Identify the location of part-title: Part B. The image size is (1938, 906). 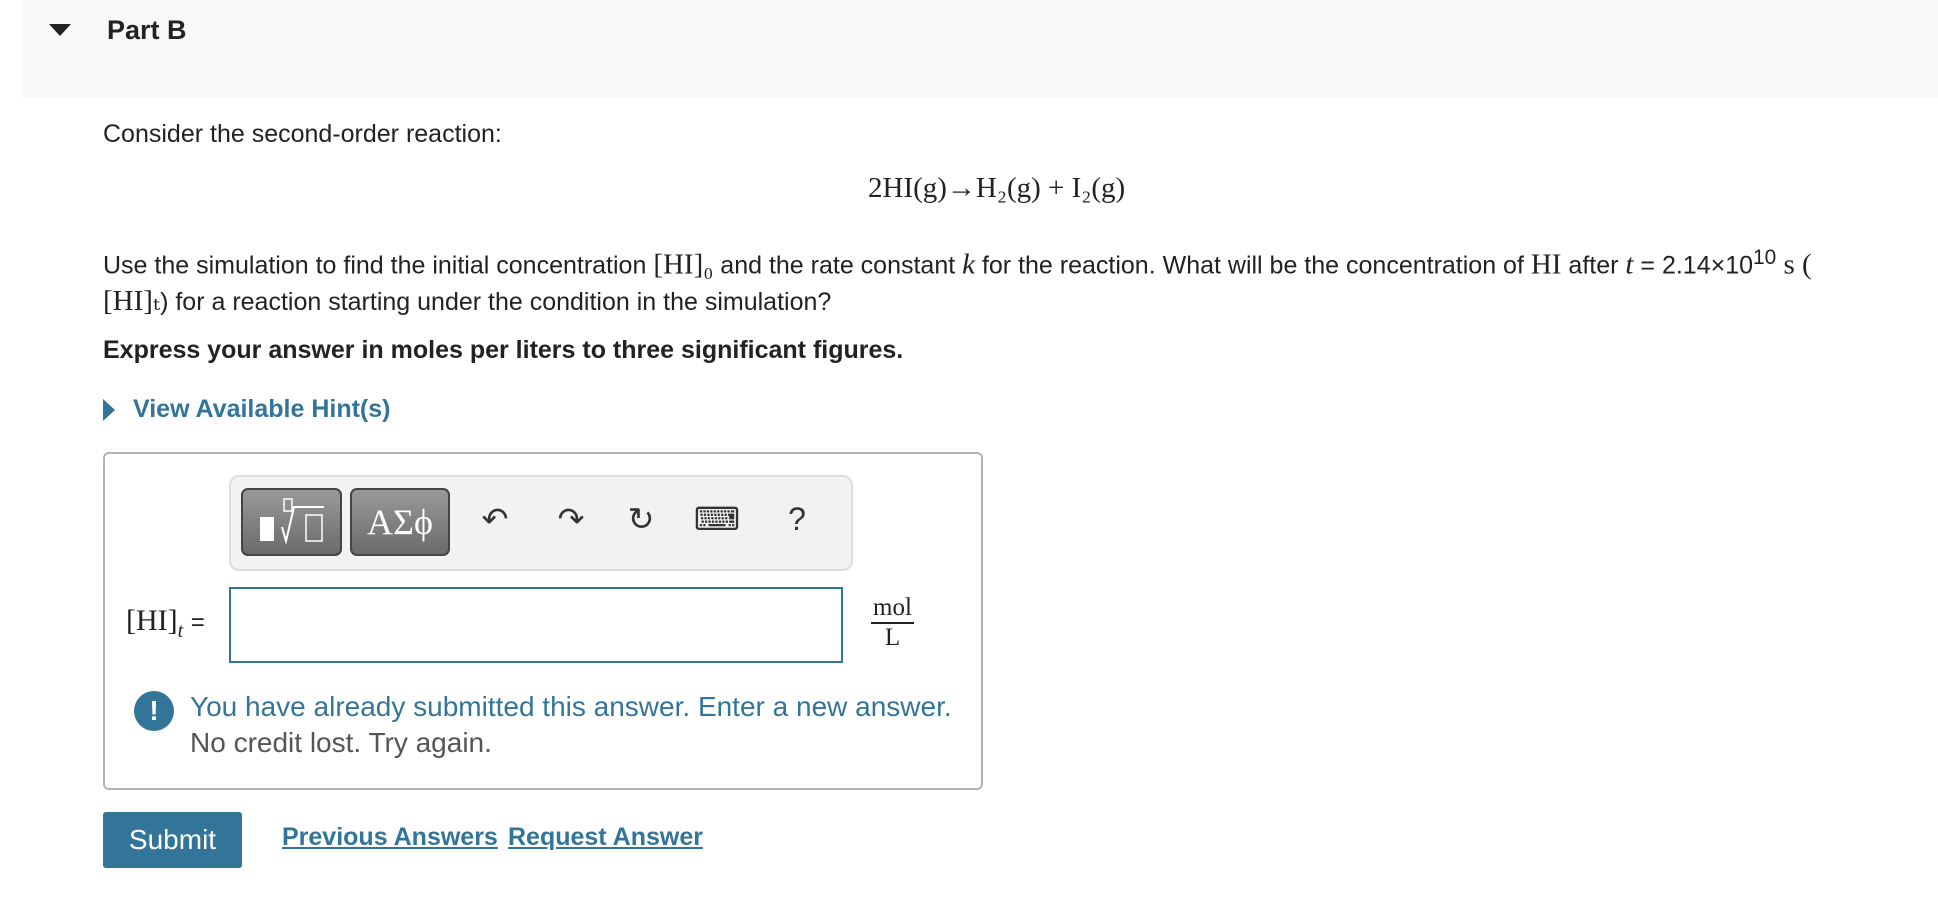
(147, 30).